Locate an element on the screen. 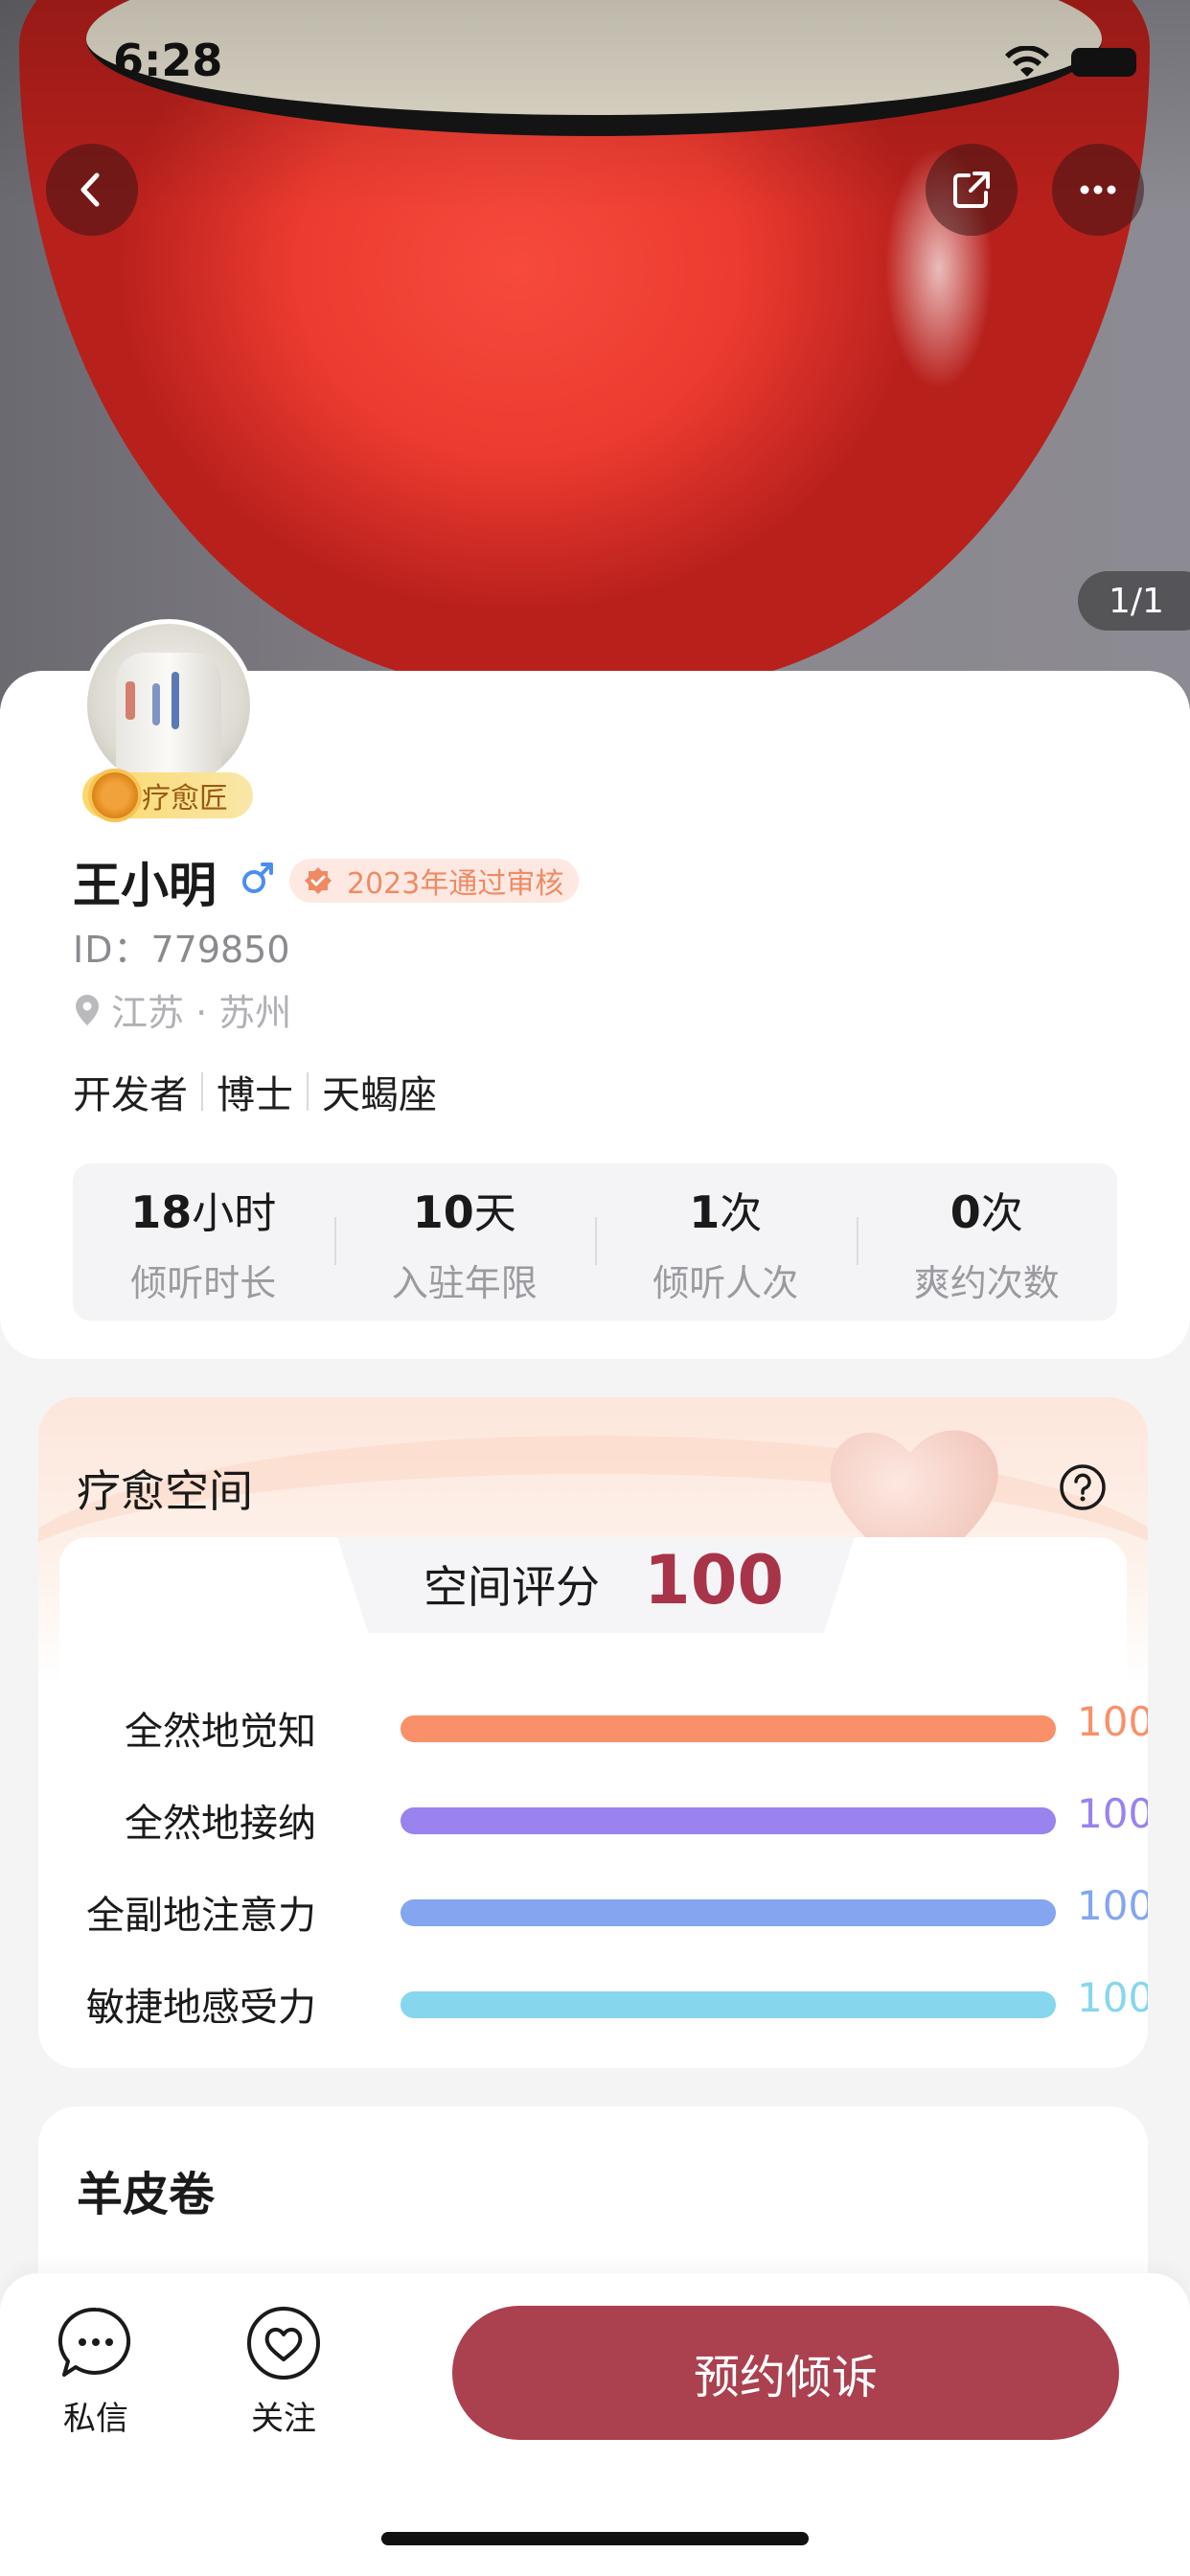  battery-icon is located at coordinates (1103, 63).